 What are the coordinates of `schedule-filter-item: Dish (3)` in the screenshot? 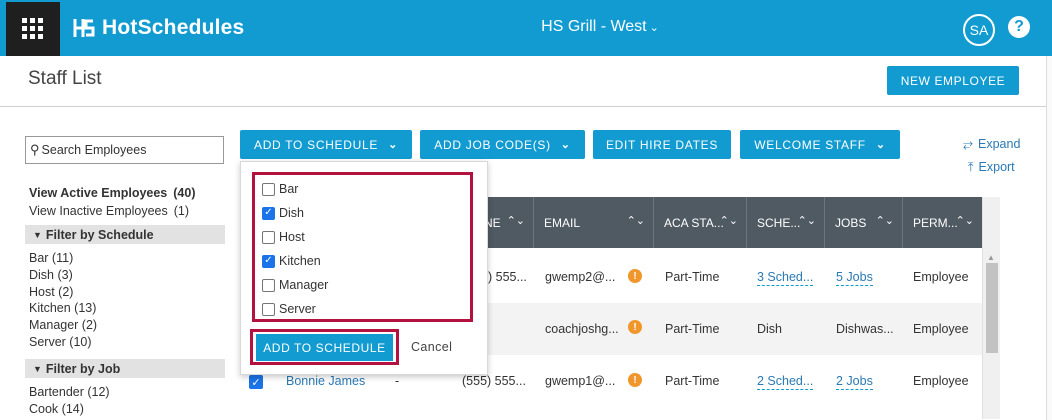 It's located at (63, 275).